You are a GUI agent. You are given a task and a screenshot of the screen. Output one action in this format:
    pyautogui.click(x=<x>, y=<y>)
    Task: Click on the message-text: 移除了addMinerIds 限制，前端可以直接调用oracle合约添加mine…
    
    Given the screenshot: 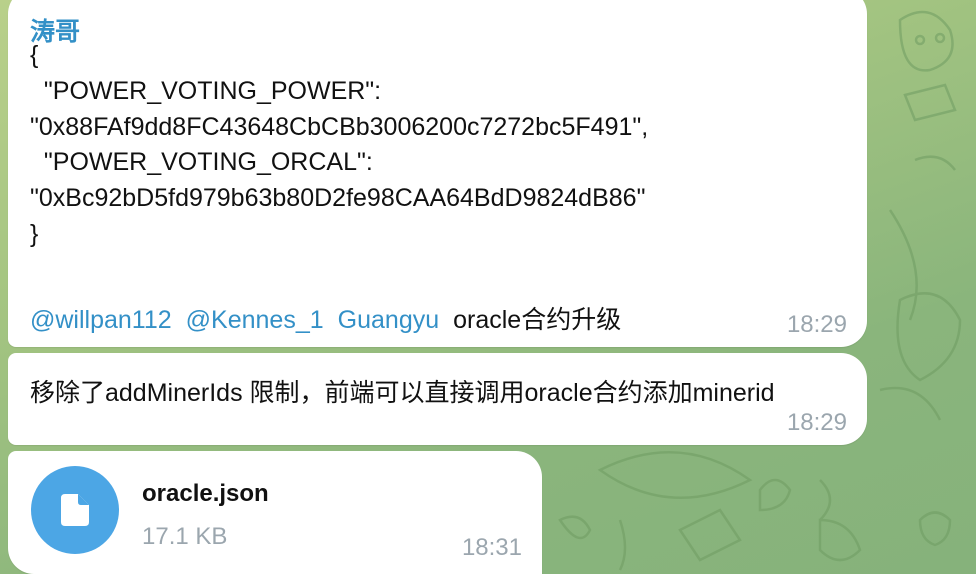 What is the action you would take?
    pyautogui.click(x=402, y=393)
    